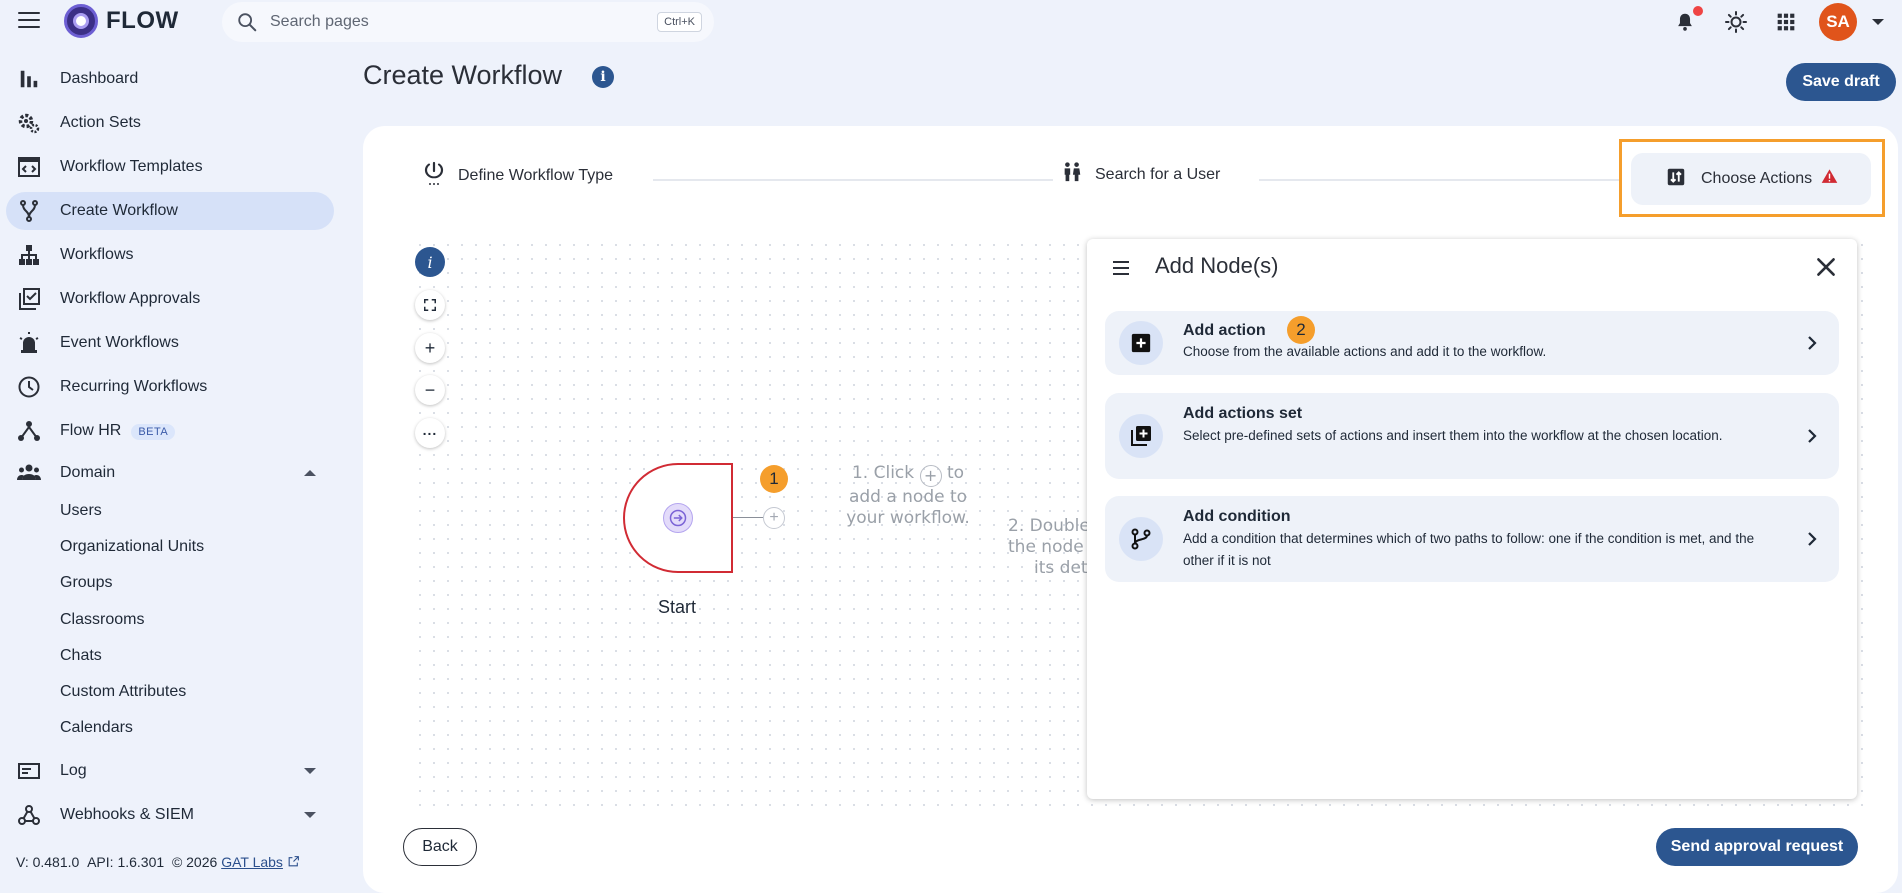 This screenshot has width=1902, height=893. I want to click on company-link: GAT Labs, so click(252, 862).